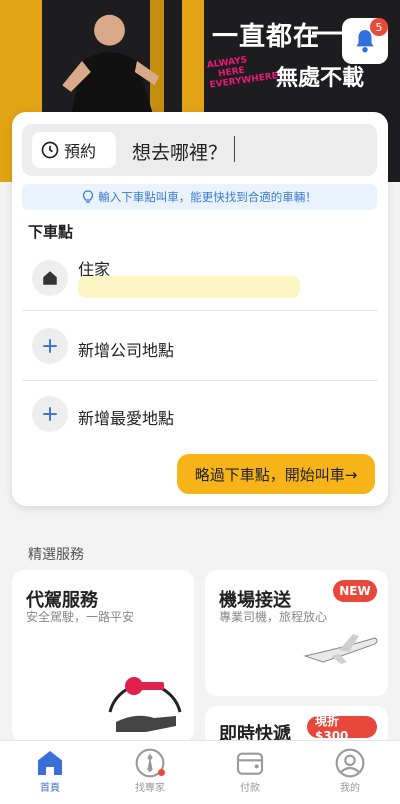 The image size is (400, 804). Describe the element at coordinates (50, 763) in the screenshot. I see `home-icon` at that location.